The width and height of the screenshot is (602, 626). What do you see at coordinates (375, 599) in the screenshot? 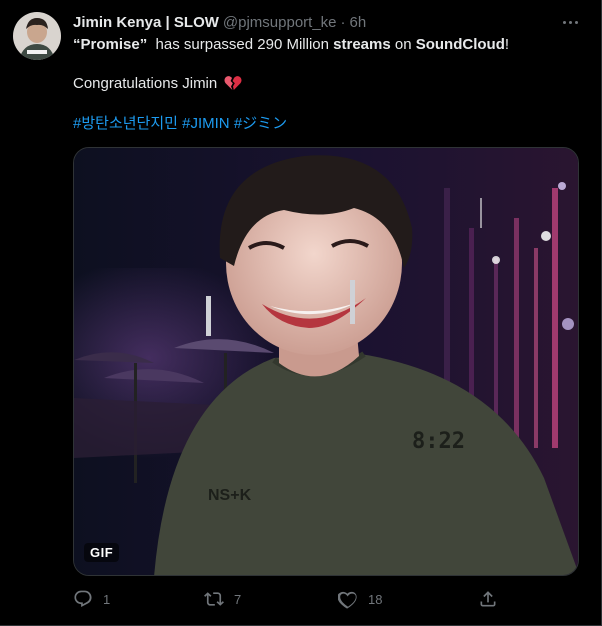
I see `like-count: 18` at bounding box center [375, 599].